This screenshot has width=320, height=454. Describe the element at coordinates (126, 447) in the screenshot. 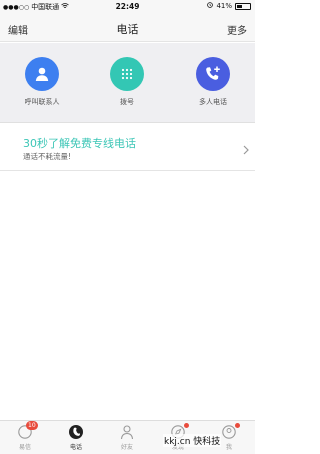

I see `tab-friends-label: 好友` at that location.